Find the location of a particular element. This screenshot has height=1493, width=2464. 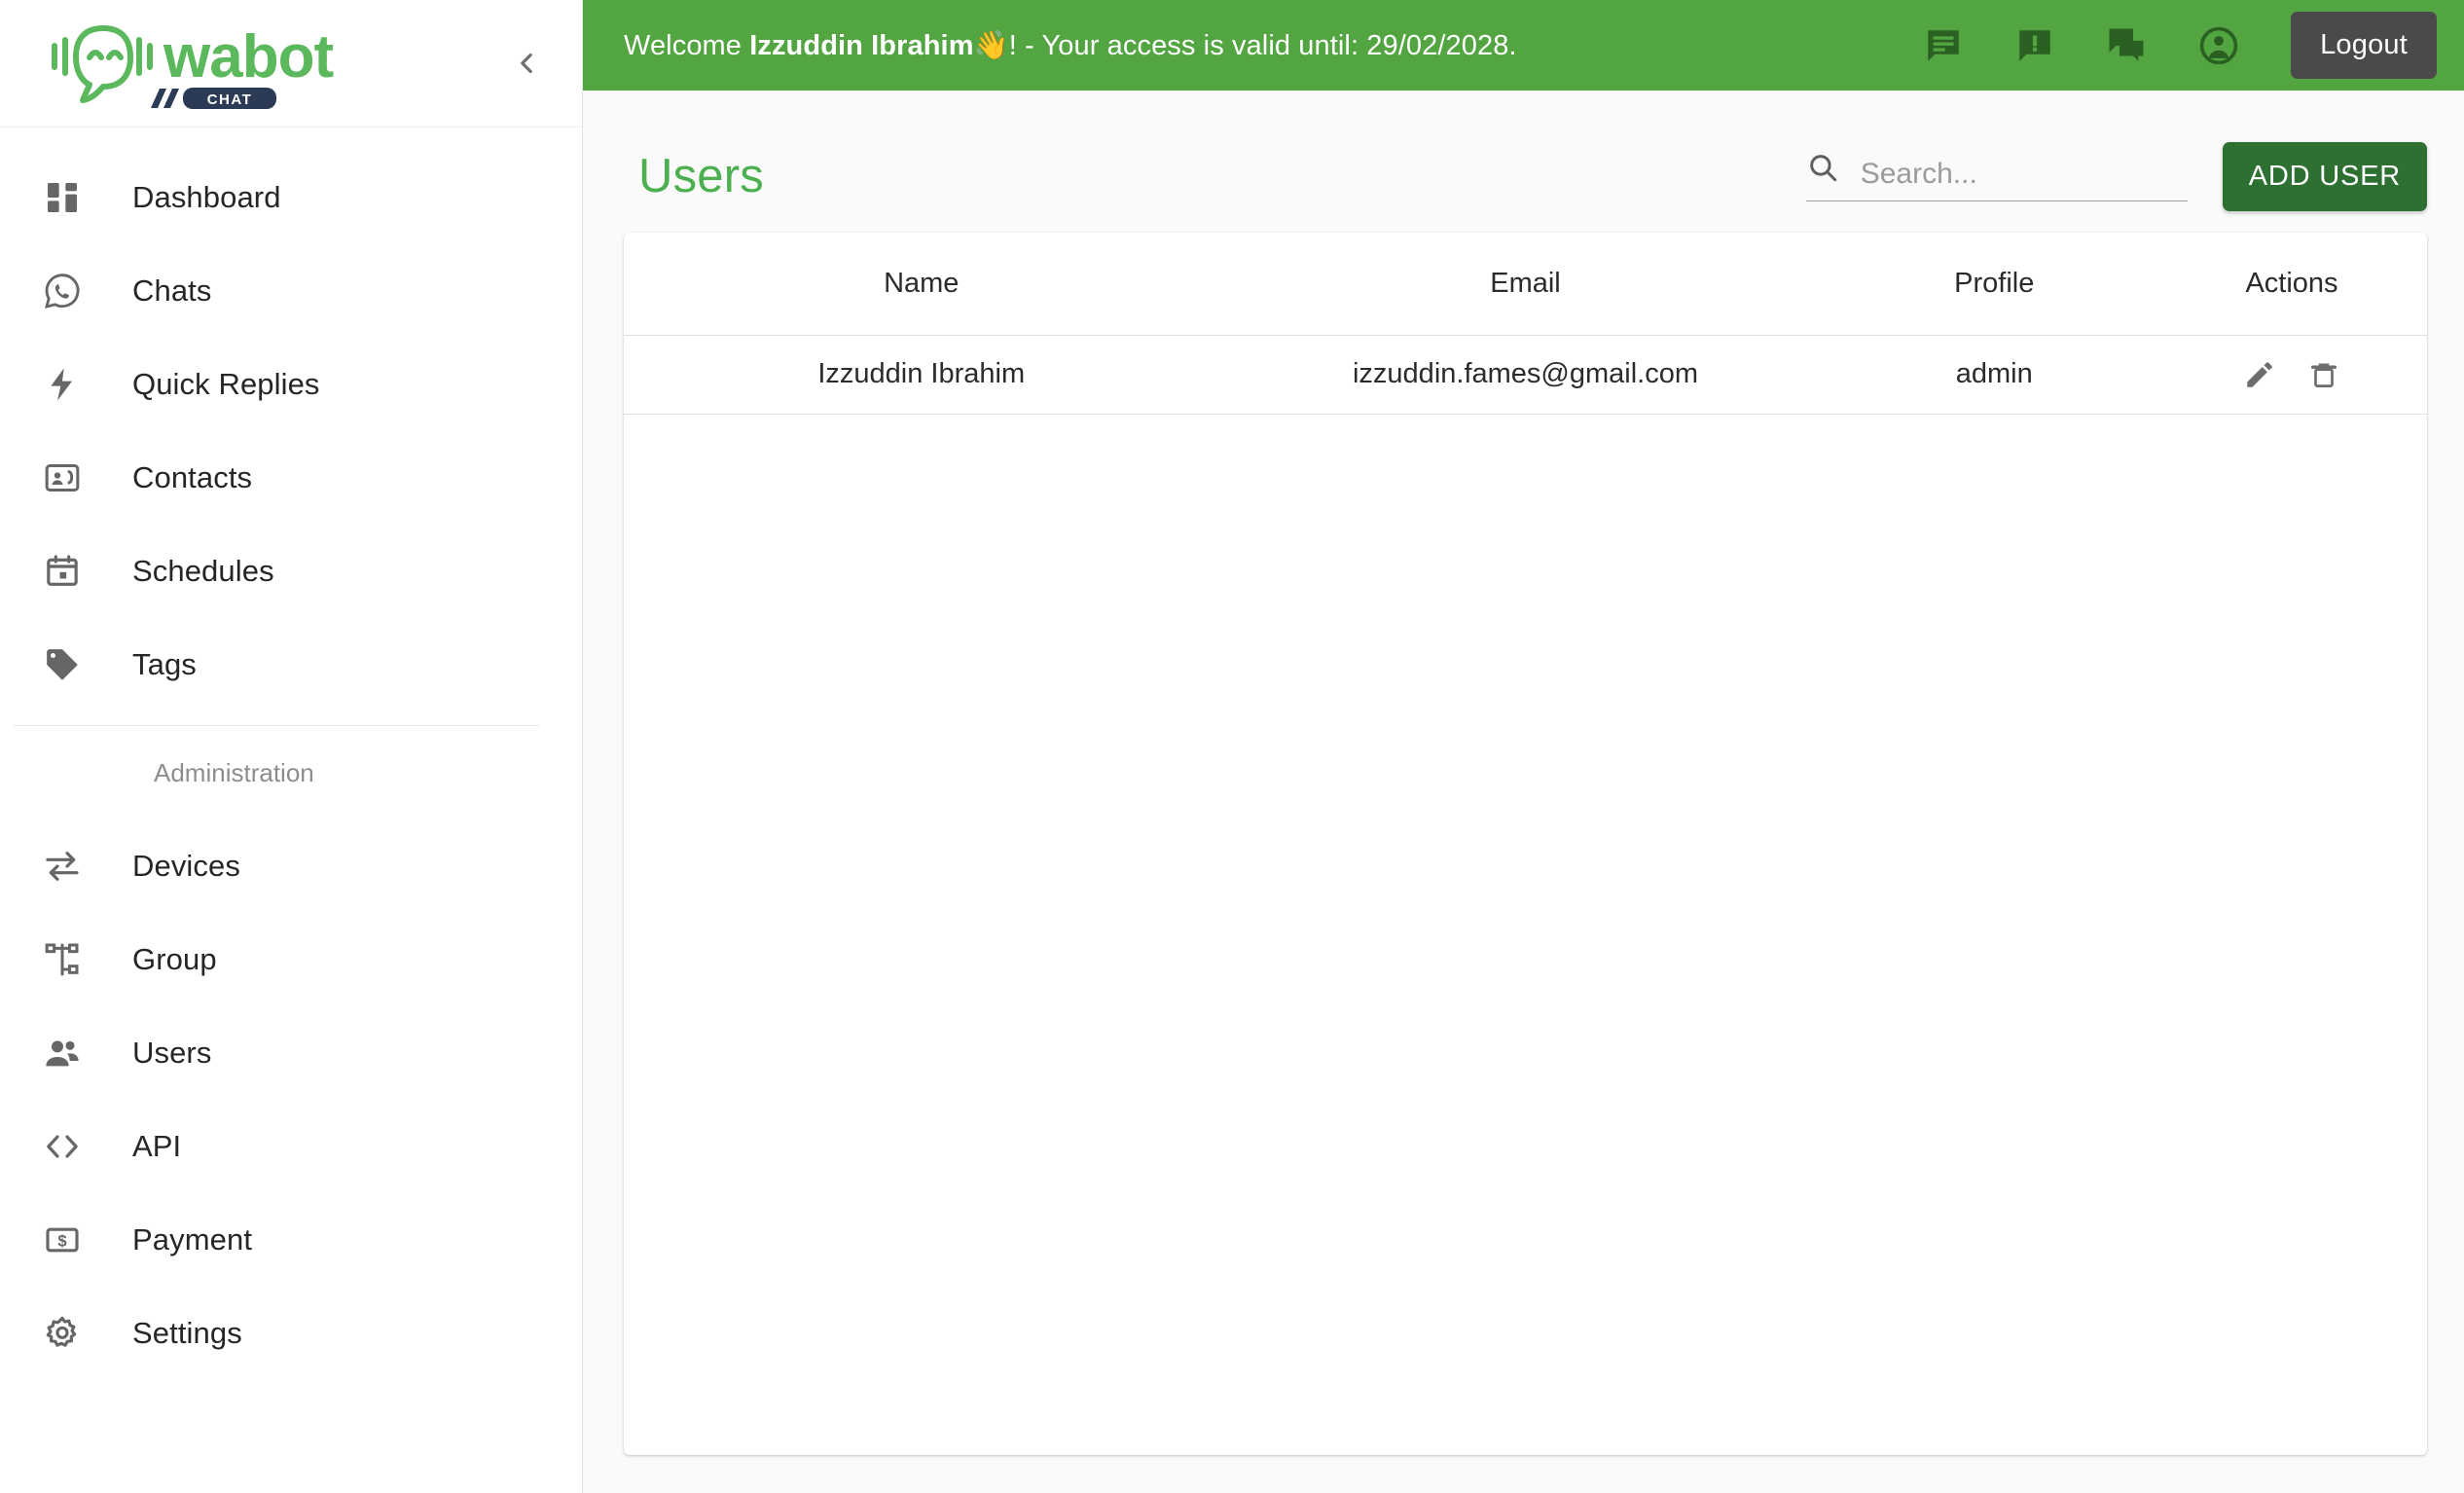

tag-icon is located at coordinates (68, 664).